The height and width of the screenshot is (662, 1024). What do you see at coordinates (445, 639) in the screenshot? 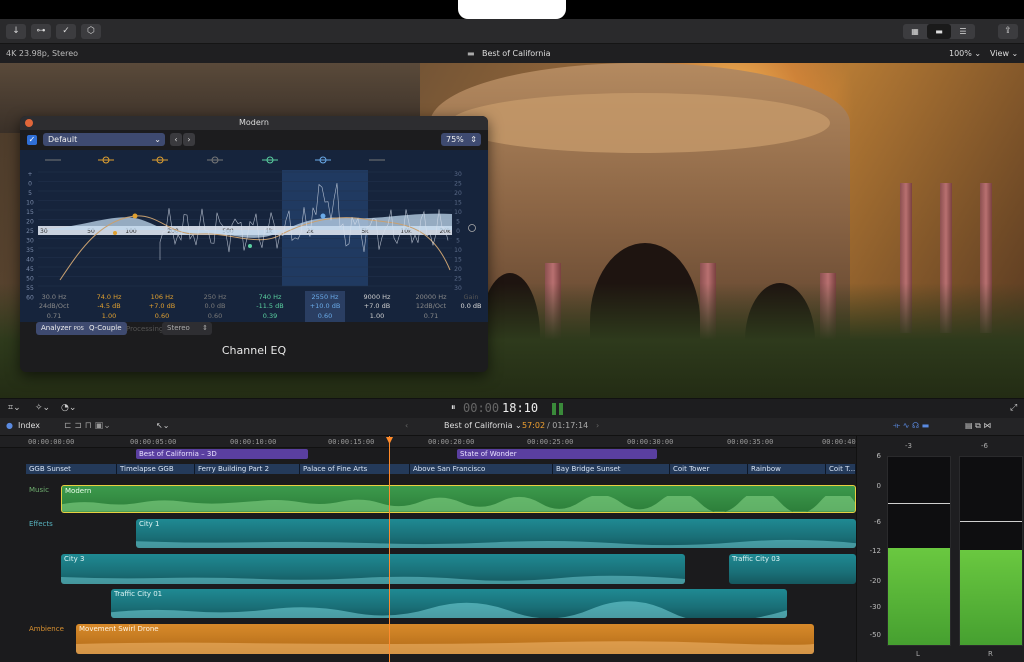
I see `audio-clip-movement-swirl-drone: Movement Swirl Drone` at bounding box center [445, 639].